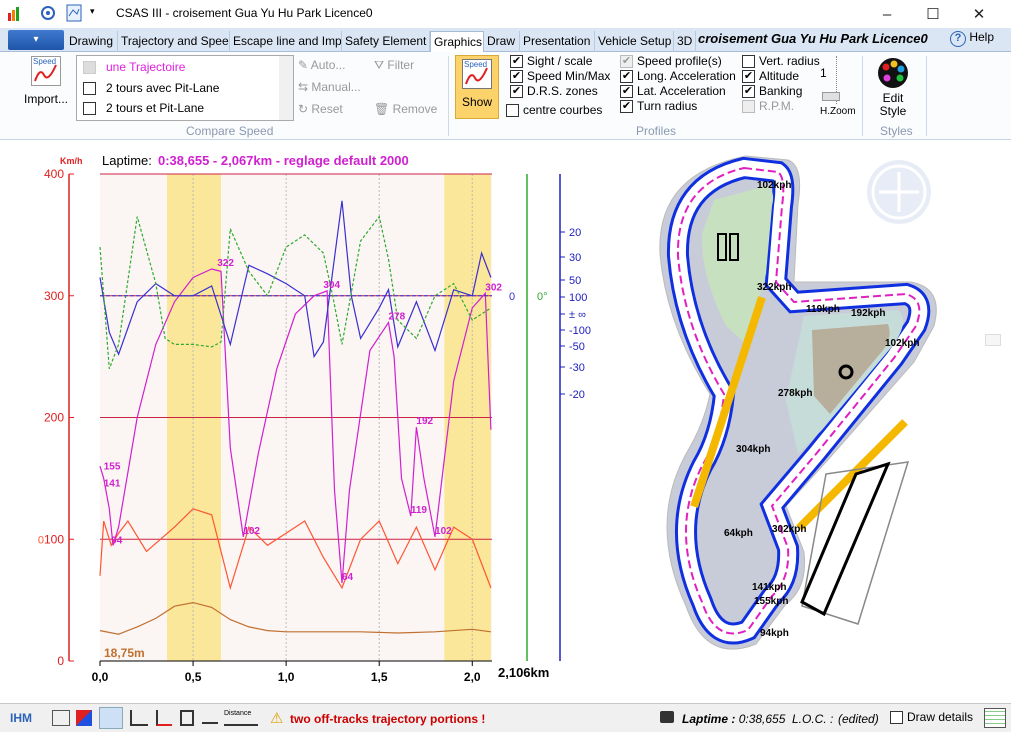 The image size is (1011, 732). I want to click on x-tick-label: 1,5, so click(379, 677).